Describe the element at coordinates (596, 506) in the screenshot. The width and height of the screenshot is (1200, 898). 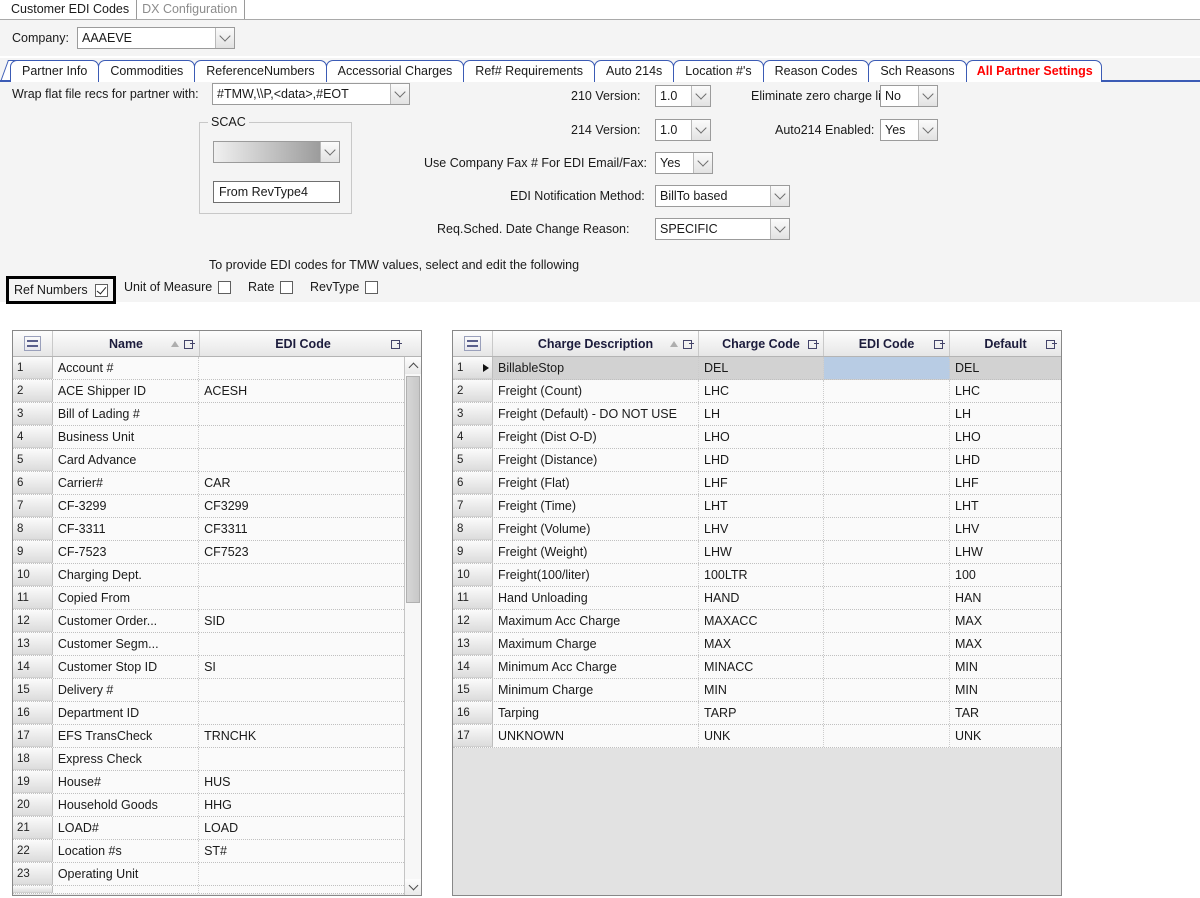
I see `cell-charge-description: Freight (Time)` at that location.